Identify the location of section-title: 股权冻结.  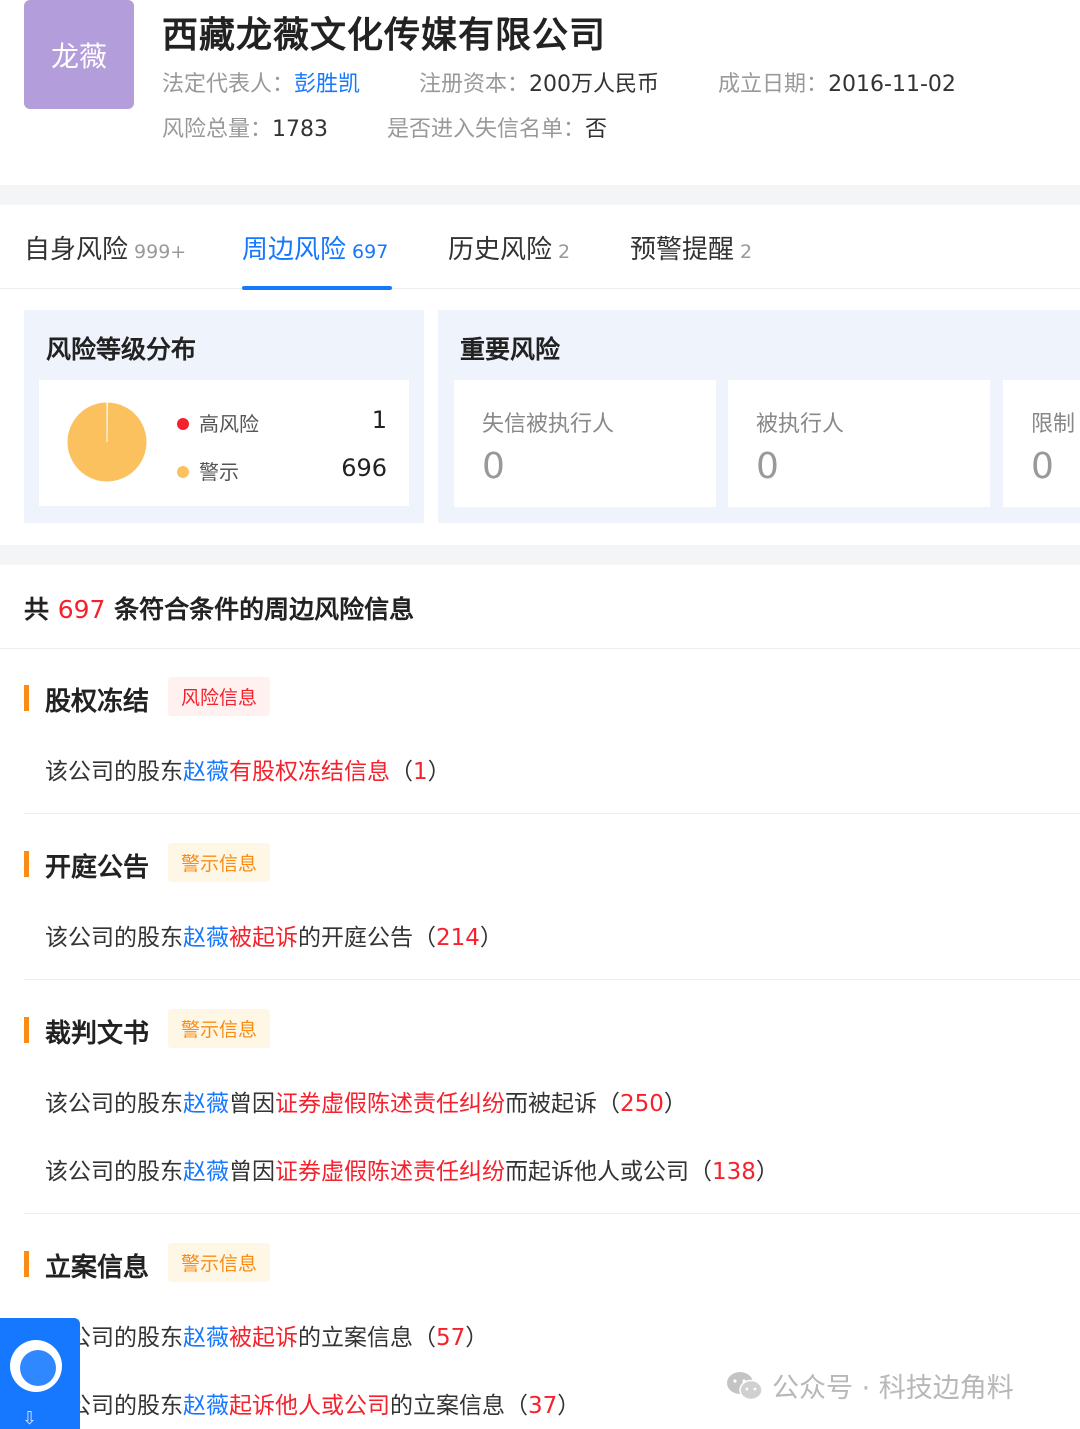
(97, 702).